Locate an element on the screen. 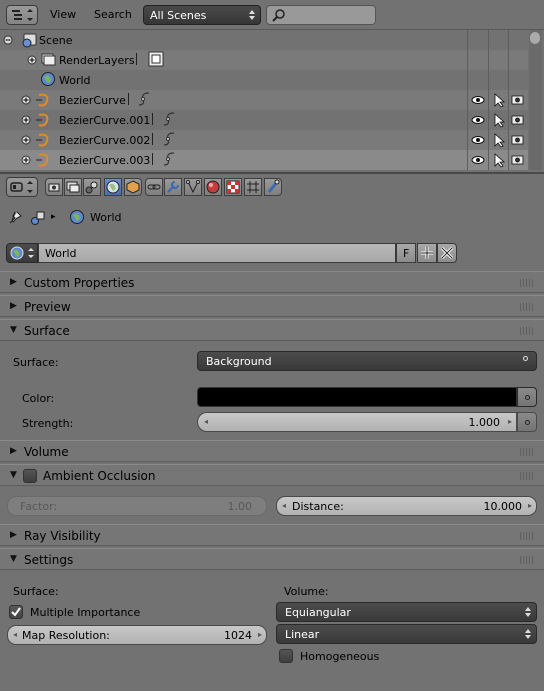 The height and width of the screenshot is (691, 544). socket-icon is located at coordinates (525, 358).